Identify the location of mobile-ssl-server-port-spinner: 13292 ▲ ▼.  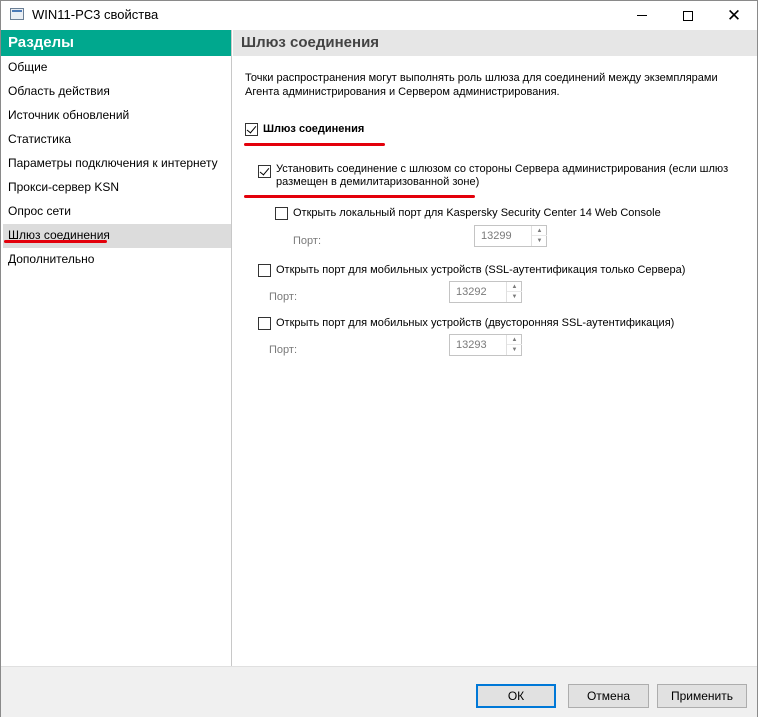
(485, 292).